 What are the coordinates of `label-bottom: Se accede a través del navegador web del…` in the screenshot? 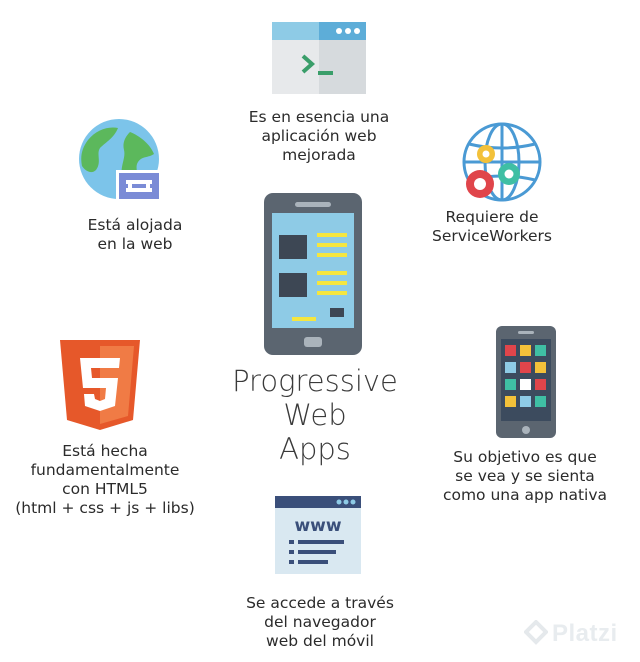 It's located at (320, 622).